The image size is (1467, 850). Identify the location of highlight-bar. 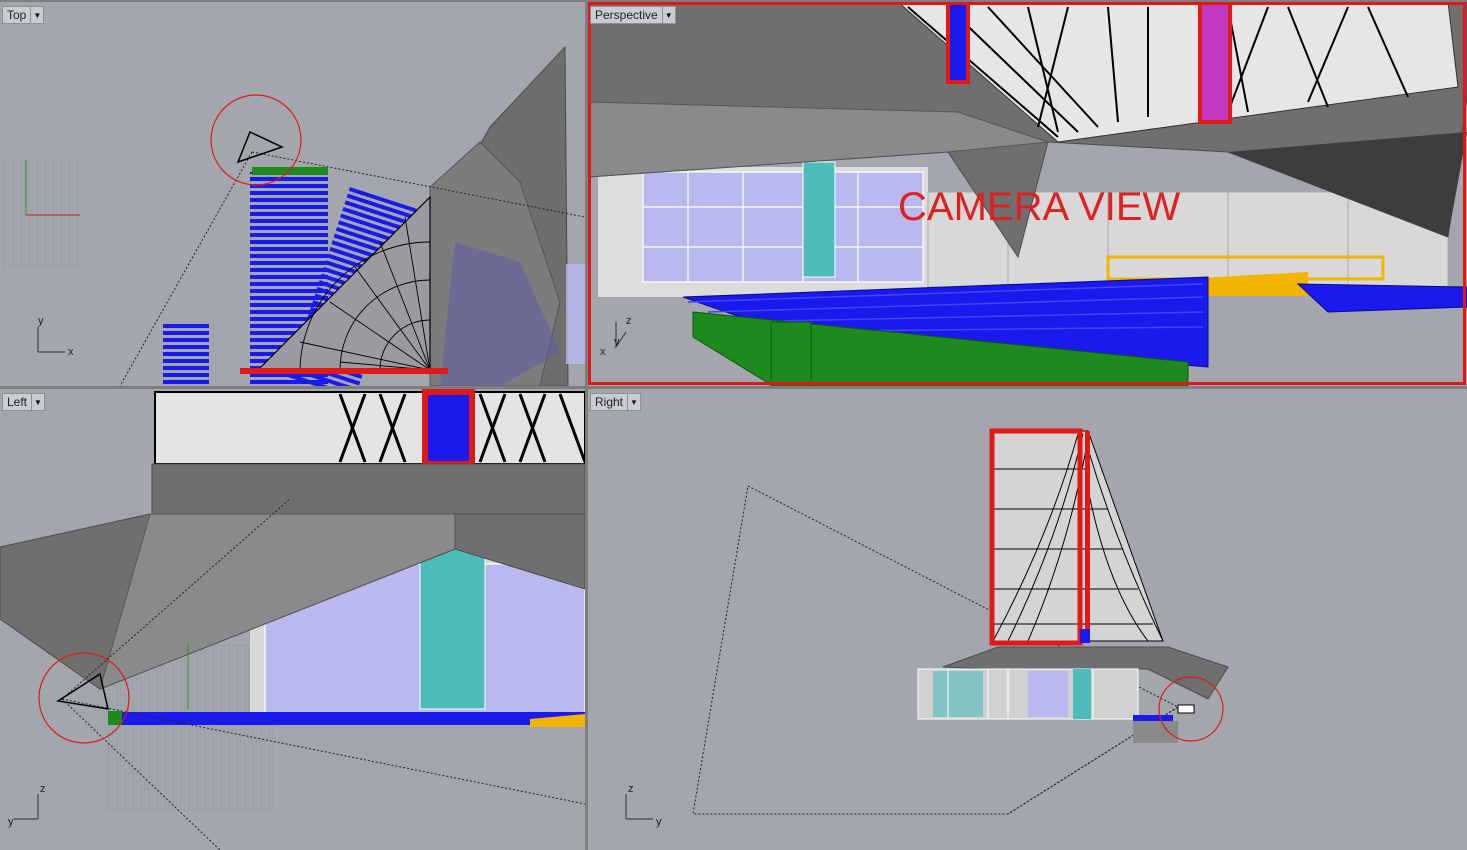
(344, 371).